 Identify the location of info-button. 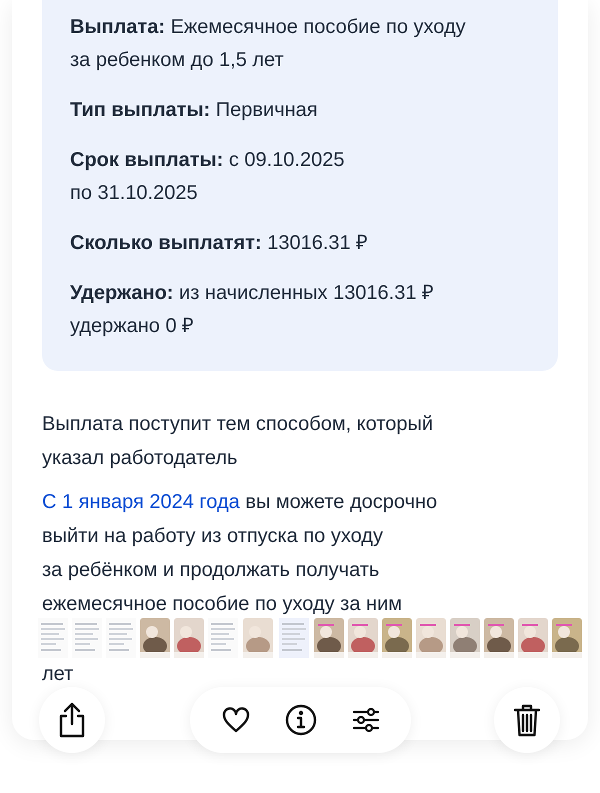
(300, 720).